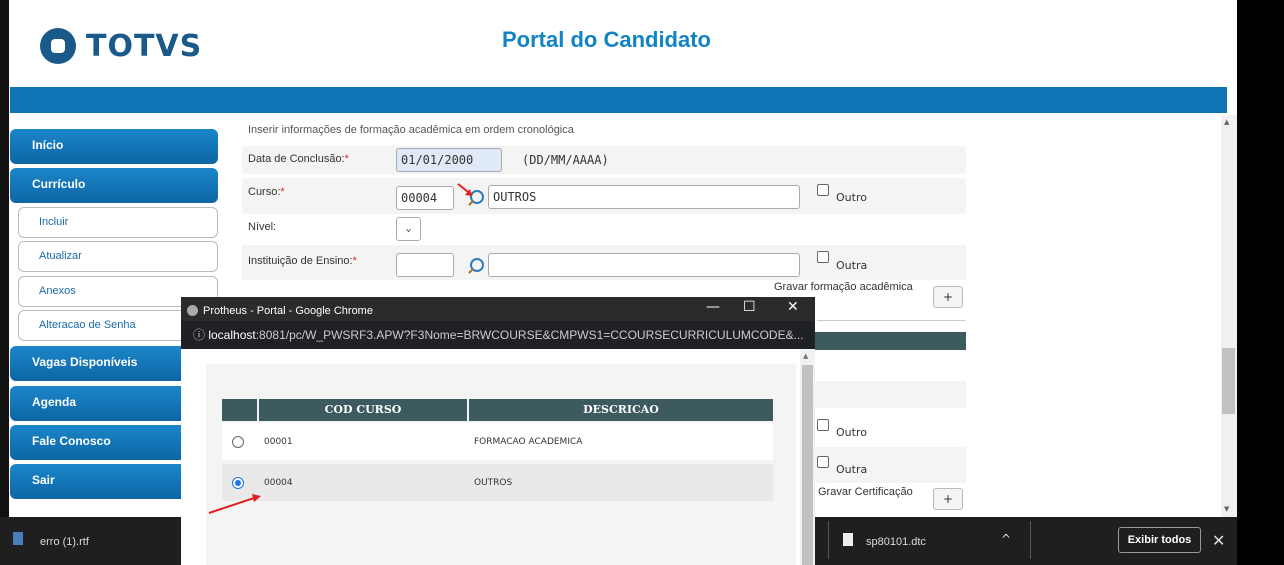 The height and width of the screenshot is (565, 1284). Describe the element at coordinates (621, 410) in the screenshot. I see `table-header-desc: DESCRICAO` at that location.